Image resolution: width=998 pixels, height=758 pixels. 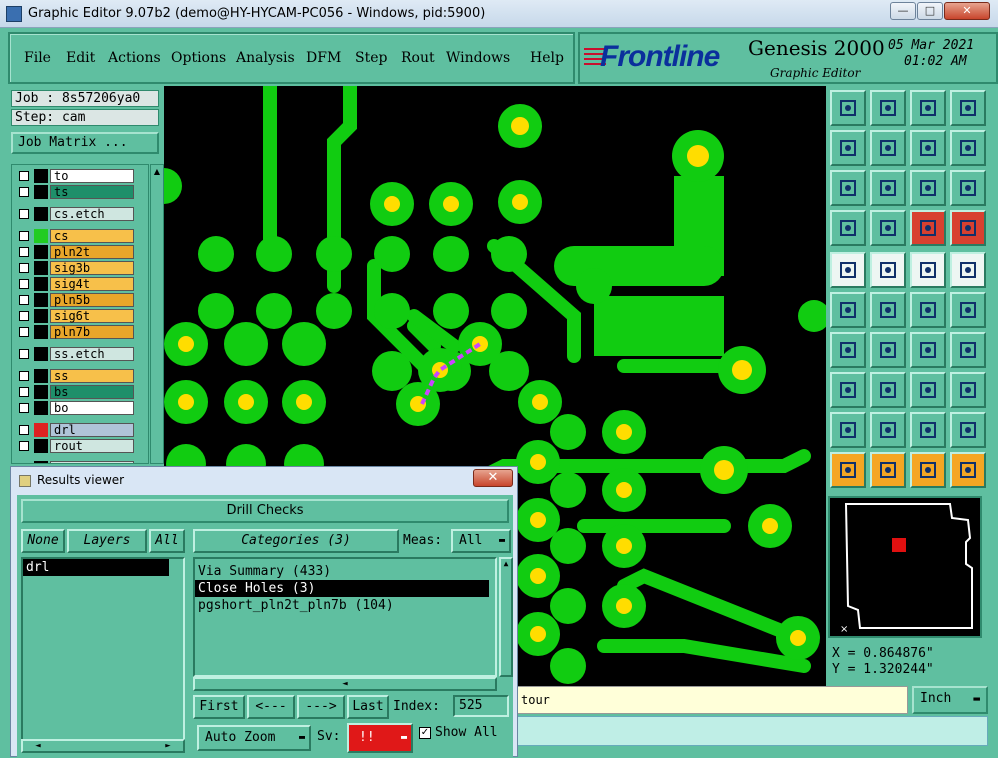 What do you see at coordinates (481, 541) in the screenshot?
I see `meas-select: All ▬` at bounding box center [481, 541].